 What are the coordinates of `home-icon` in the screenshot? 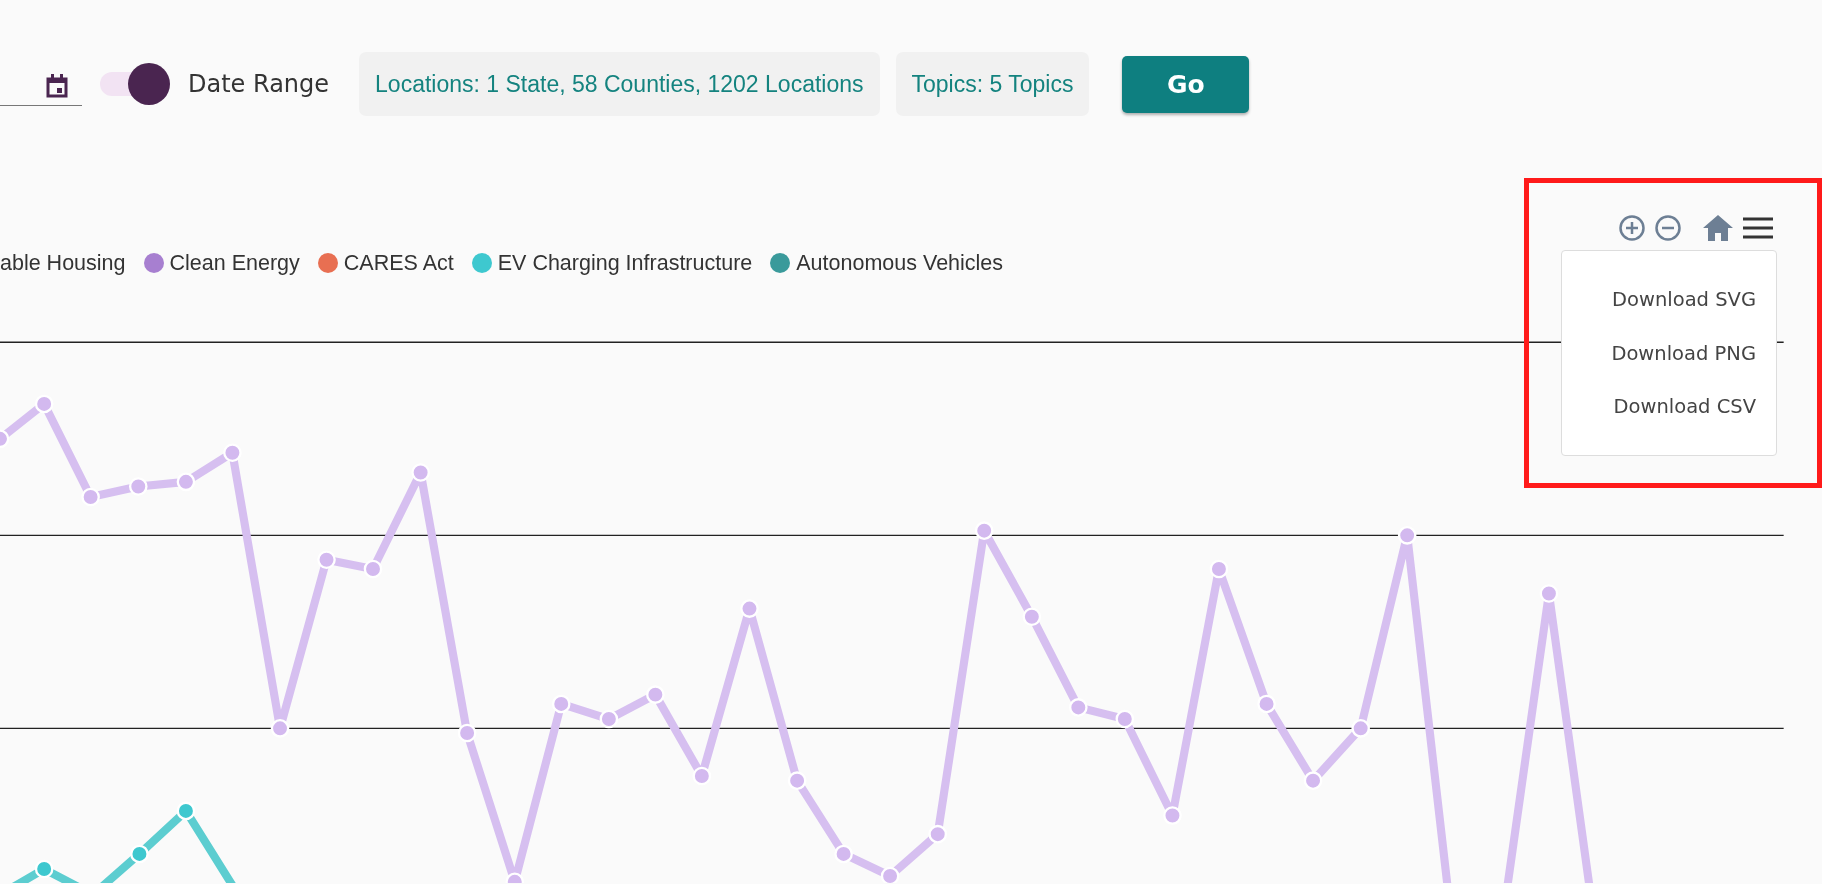 It's located at (1718, 228).